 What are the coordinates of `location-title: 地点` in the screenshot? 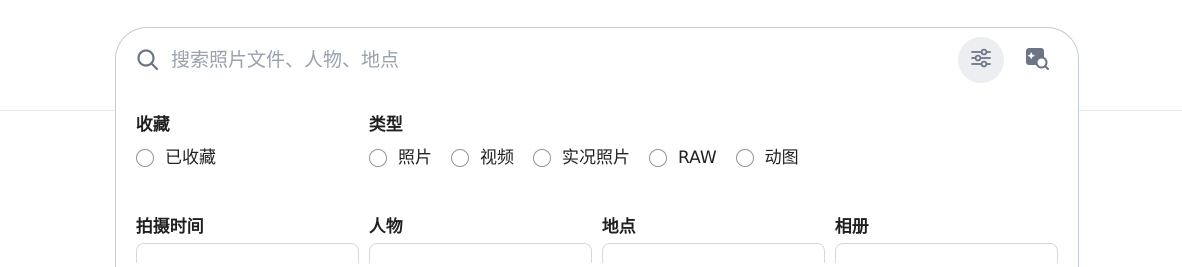 It's located at (619, 227).